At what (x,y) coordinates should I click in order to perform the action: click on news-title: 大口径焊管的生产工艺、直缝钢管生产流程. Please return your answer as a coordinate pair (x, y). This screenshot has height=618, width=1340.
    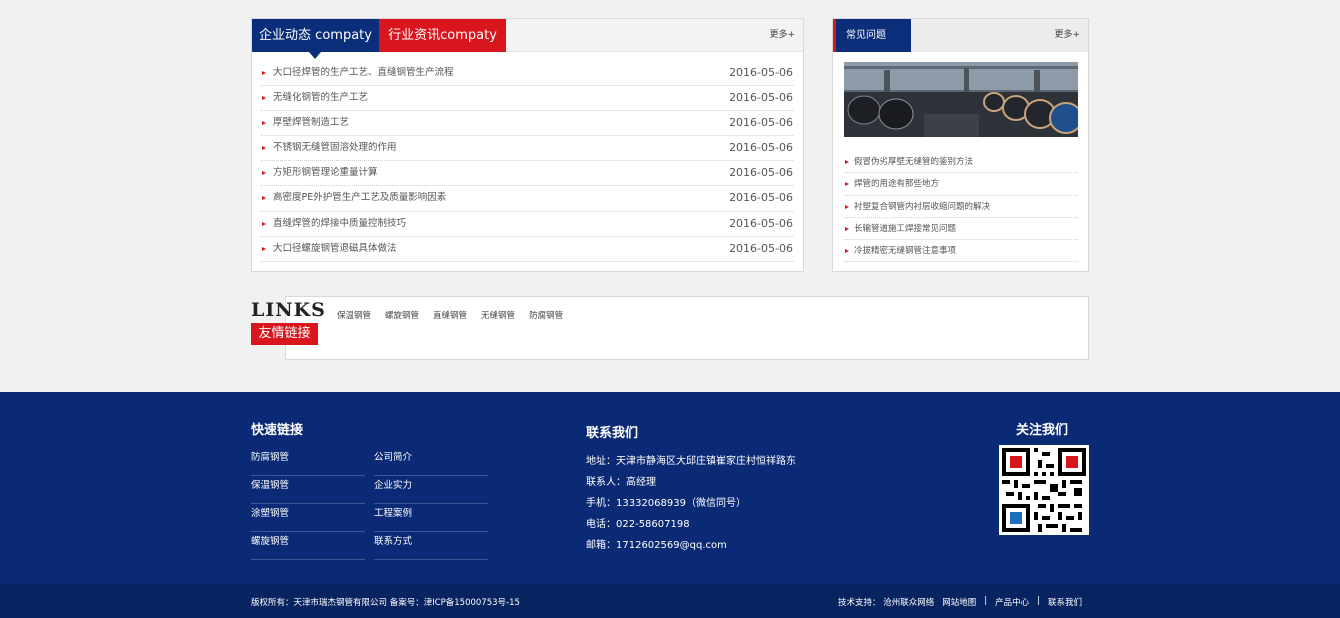
    Looking at the image, I should click on (363, 72).